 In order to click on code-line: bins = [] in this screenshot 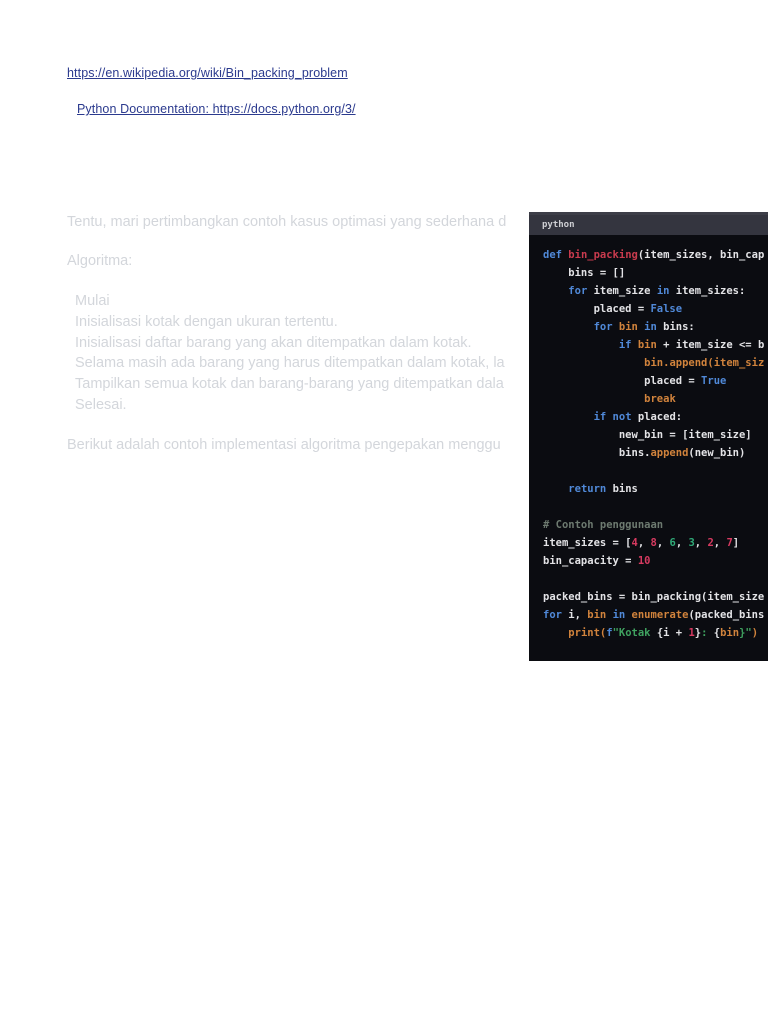, I will do `click(584, 273)`.